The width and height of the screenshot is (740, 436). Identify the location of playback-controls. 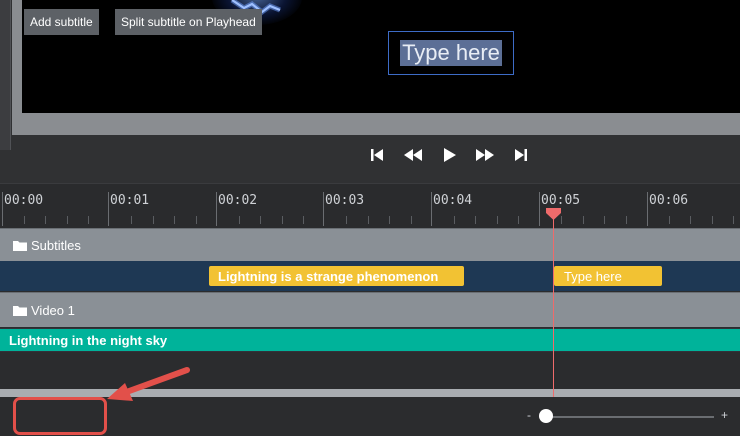
(449, 155).